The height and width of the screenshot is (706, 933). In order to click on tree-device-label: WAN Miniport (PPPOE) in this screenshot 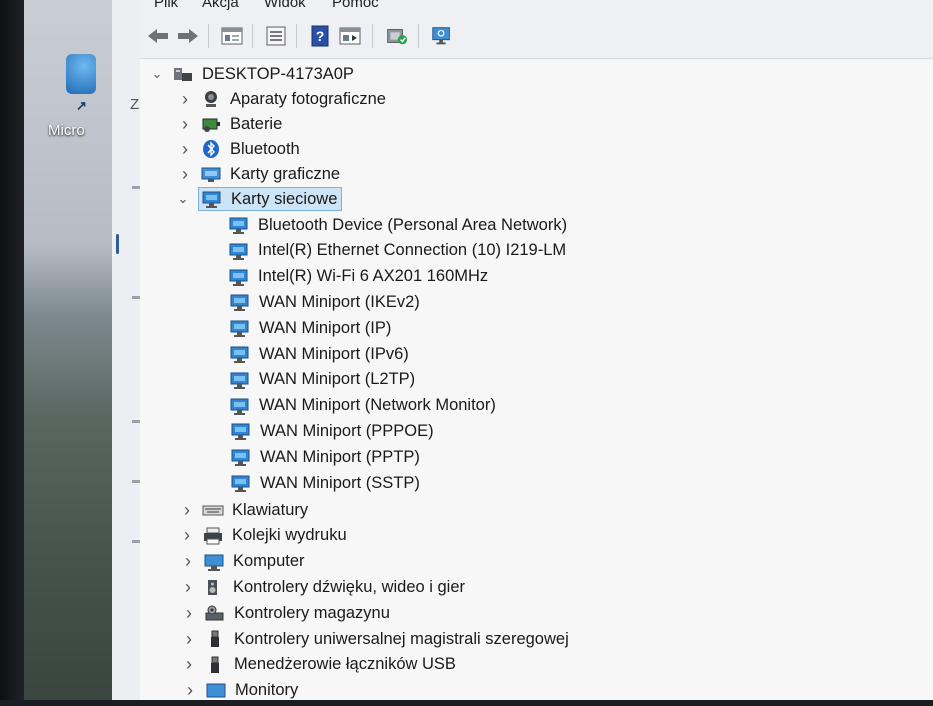, I will do `click(347, 430)`.